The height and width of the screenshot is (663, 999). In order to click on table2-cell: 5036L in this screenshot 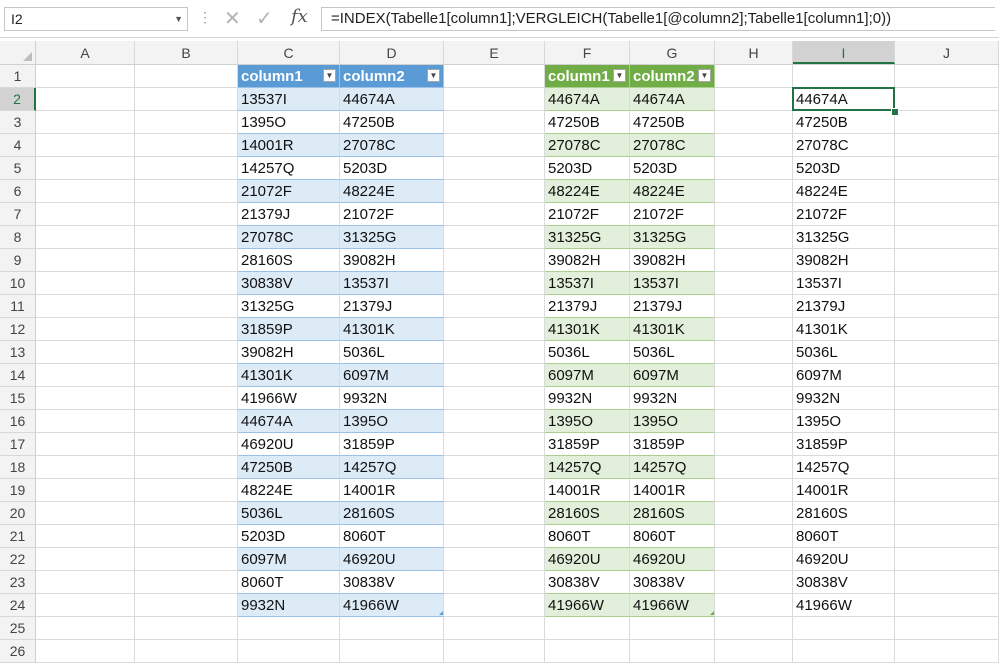, I will do `click(672, 352)`.